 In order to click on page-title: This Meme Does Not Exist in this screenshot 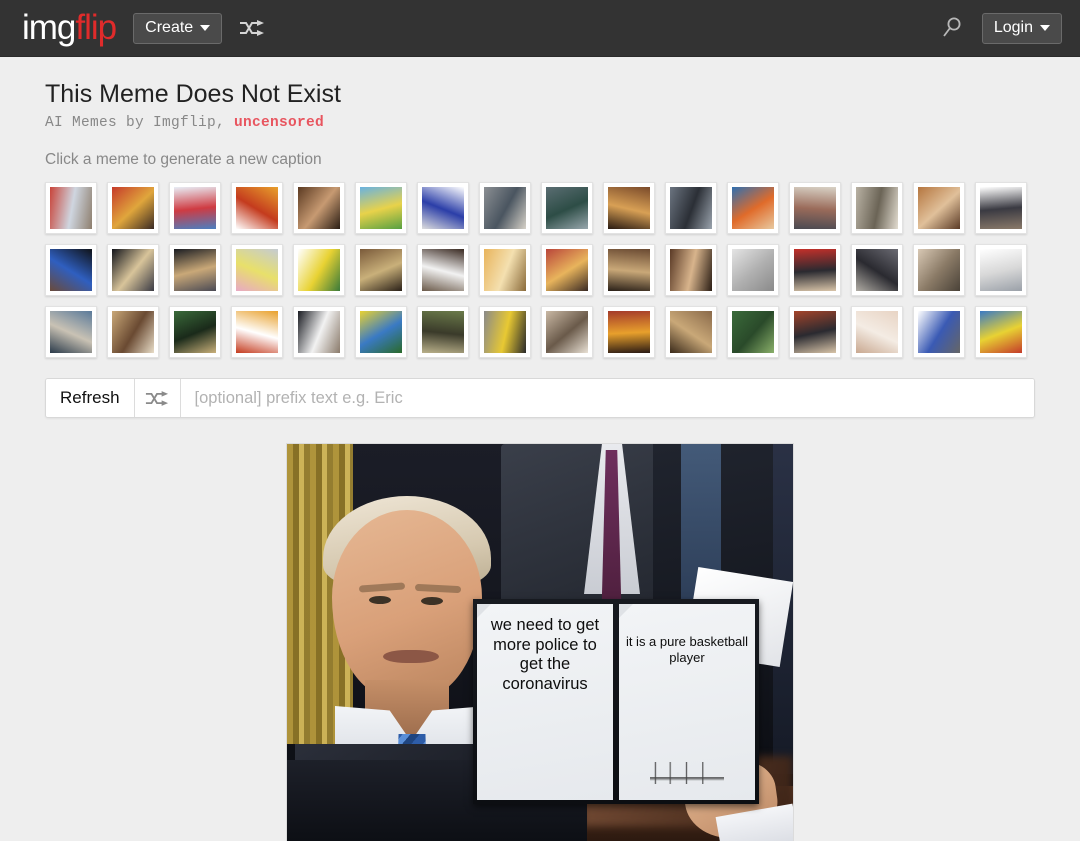, I will do `click(193, 94)`.